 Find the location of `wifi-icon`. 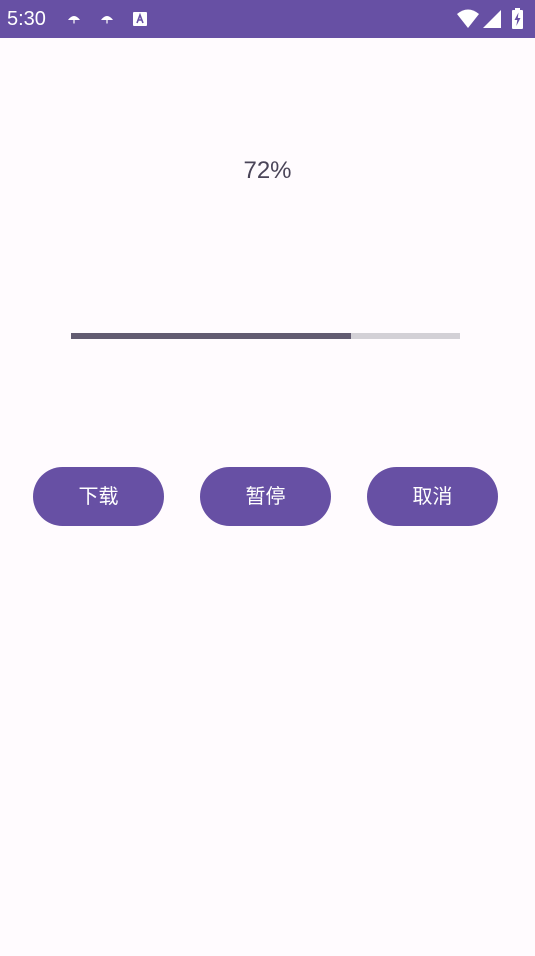

wifi-icon is located at coordinates (468, 19).